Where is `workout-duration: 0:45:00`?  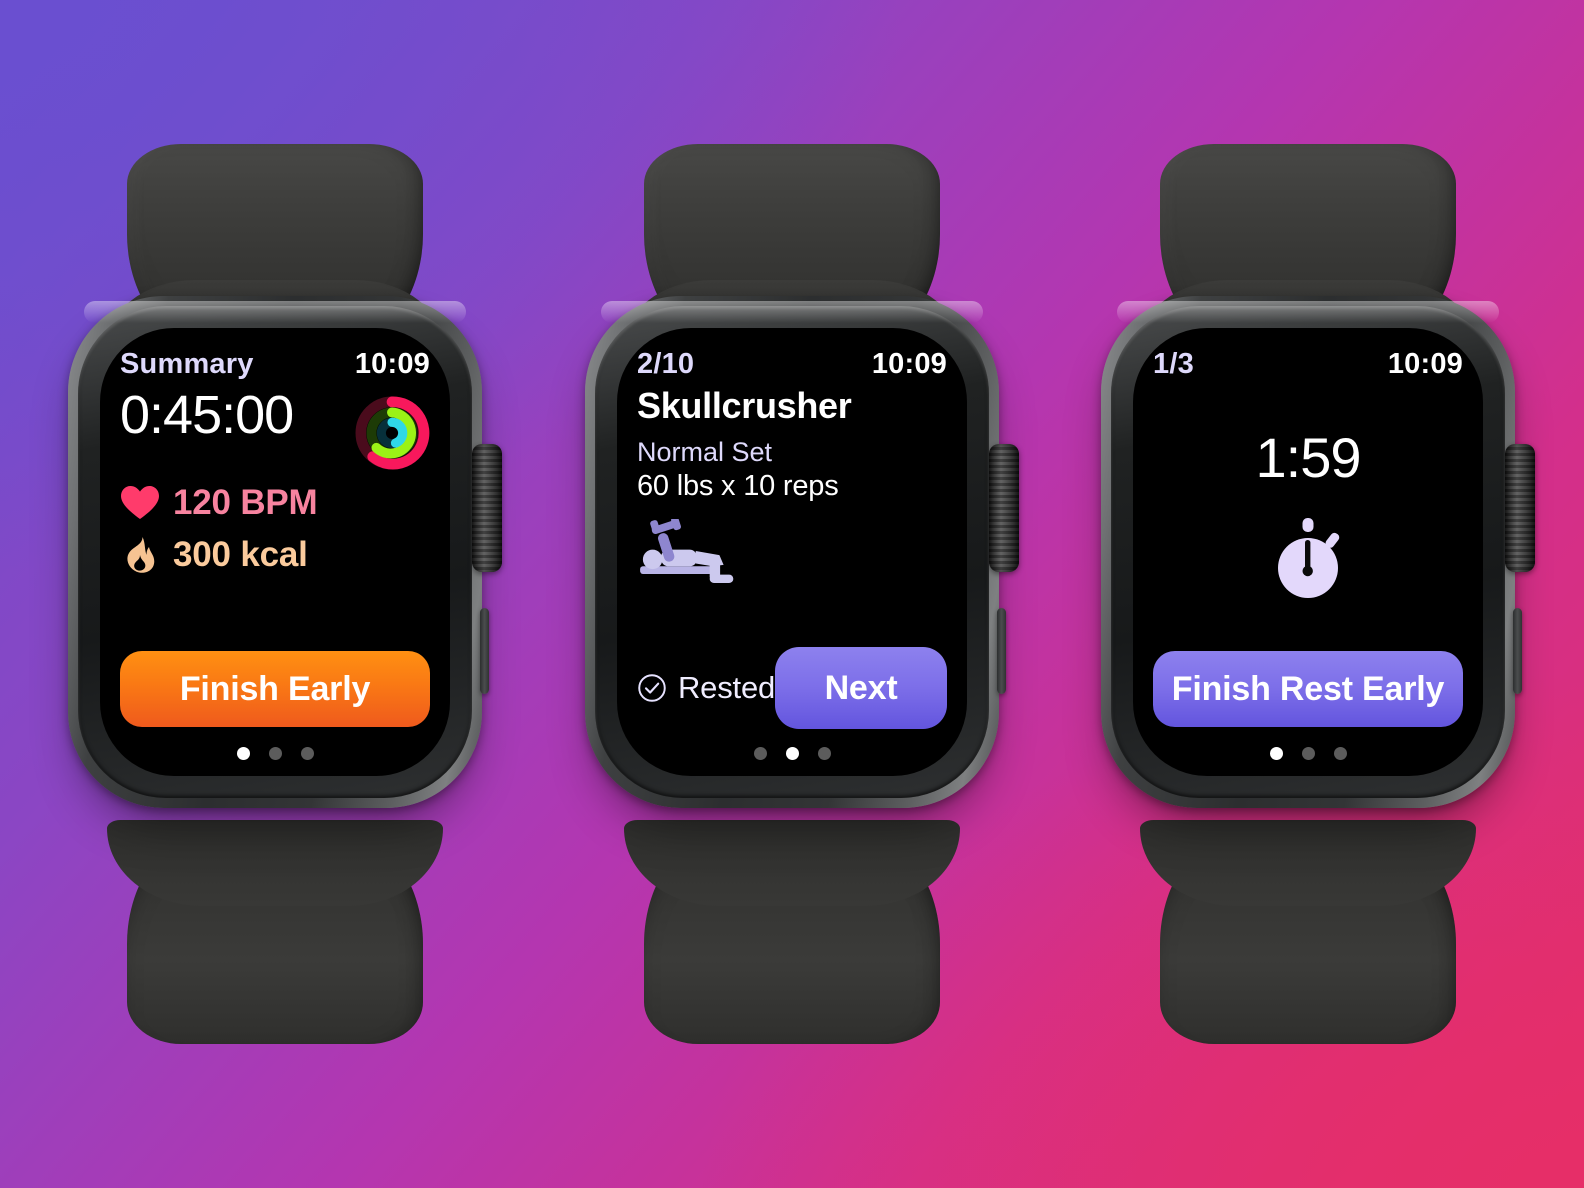 workout-duration: 0:45:00 is located at coordinates (207, 415).